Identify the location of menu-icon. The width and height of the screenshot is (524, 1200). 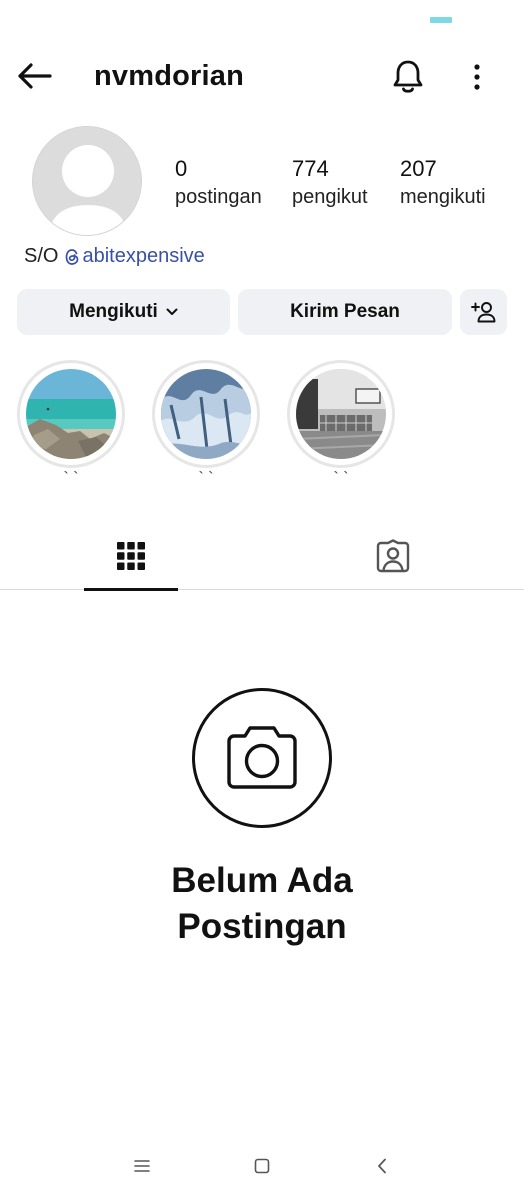
(142, 1166).